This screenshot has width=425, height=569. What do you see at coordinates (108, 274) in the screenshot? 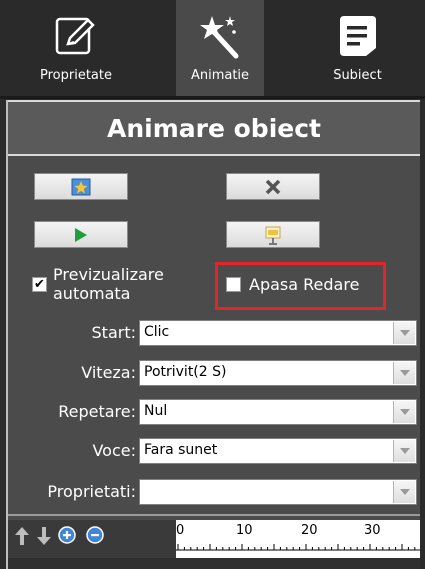
I see `checkbox-label-line1: Previzualizare` at bounding box center [108, 274].